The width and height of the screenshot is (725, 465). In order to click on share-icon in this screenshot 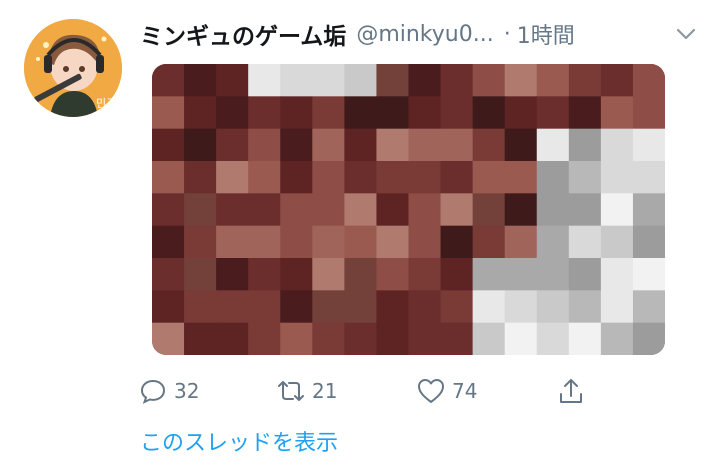, I will do `click(571, 391)`.